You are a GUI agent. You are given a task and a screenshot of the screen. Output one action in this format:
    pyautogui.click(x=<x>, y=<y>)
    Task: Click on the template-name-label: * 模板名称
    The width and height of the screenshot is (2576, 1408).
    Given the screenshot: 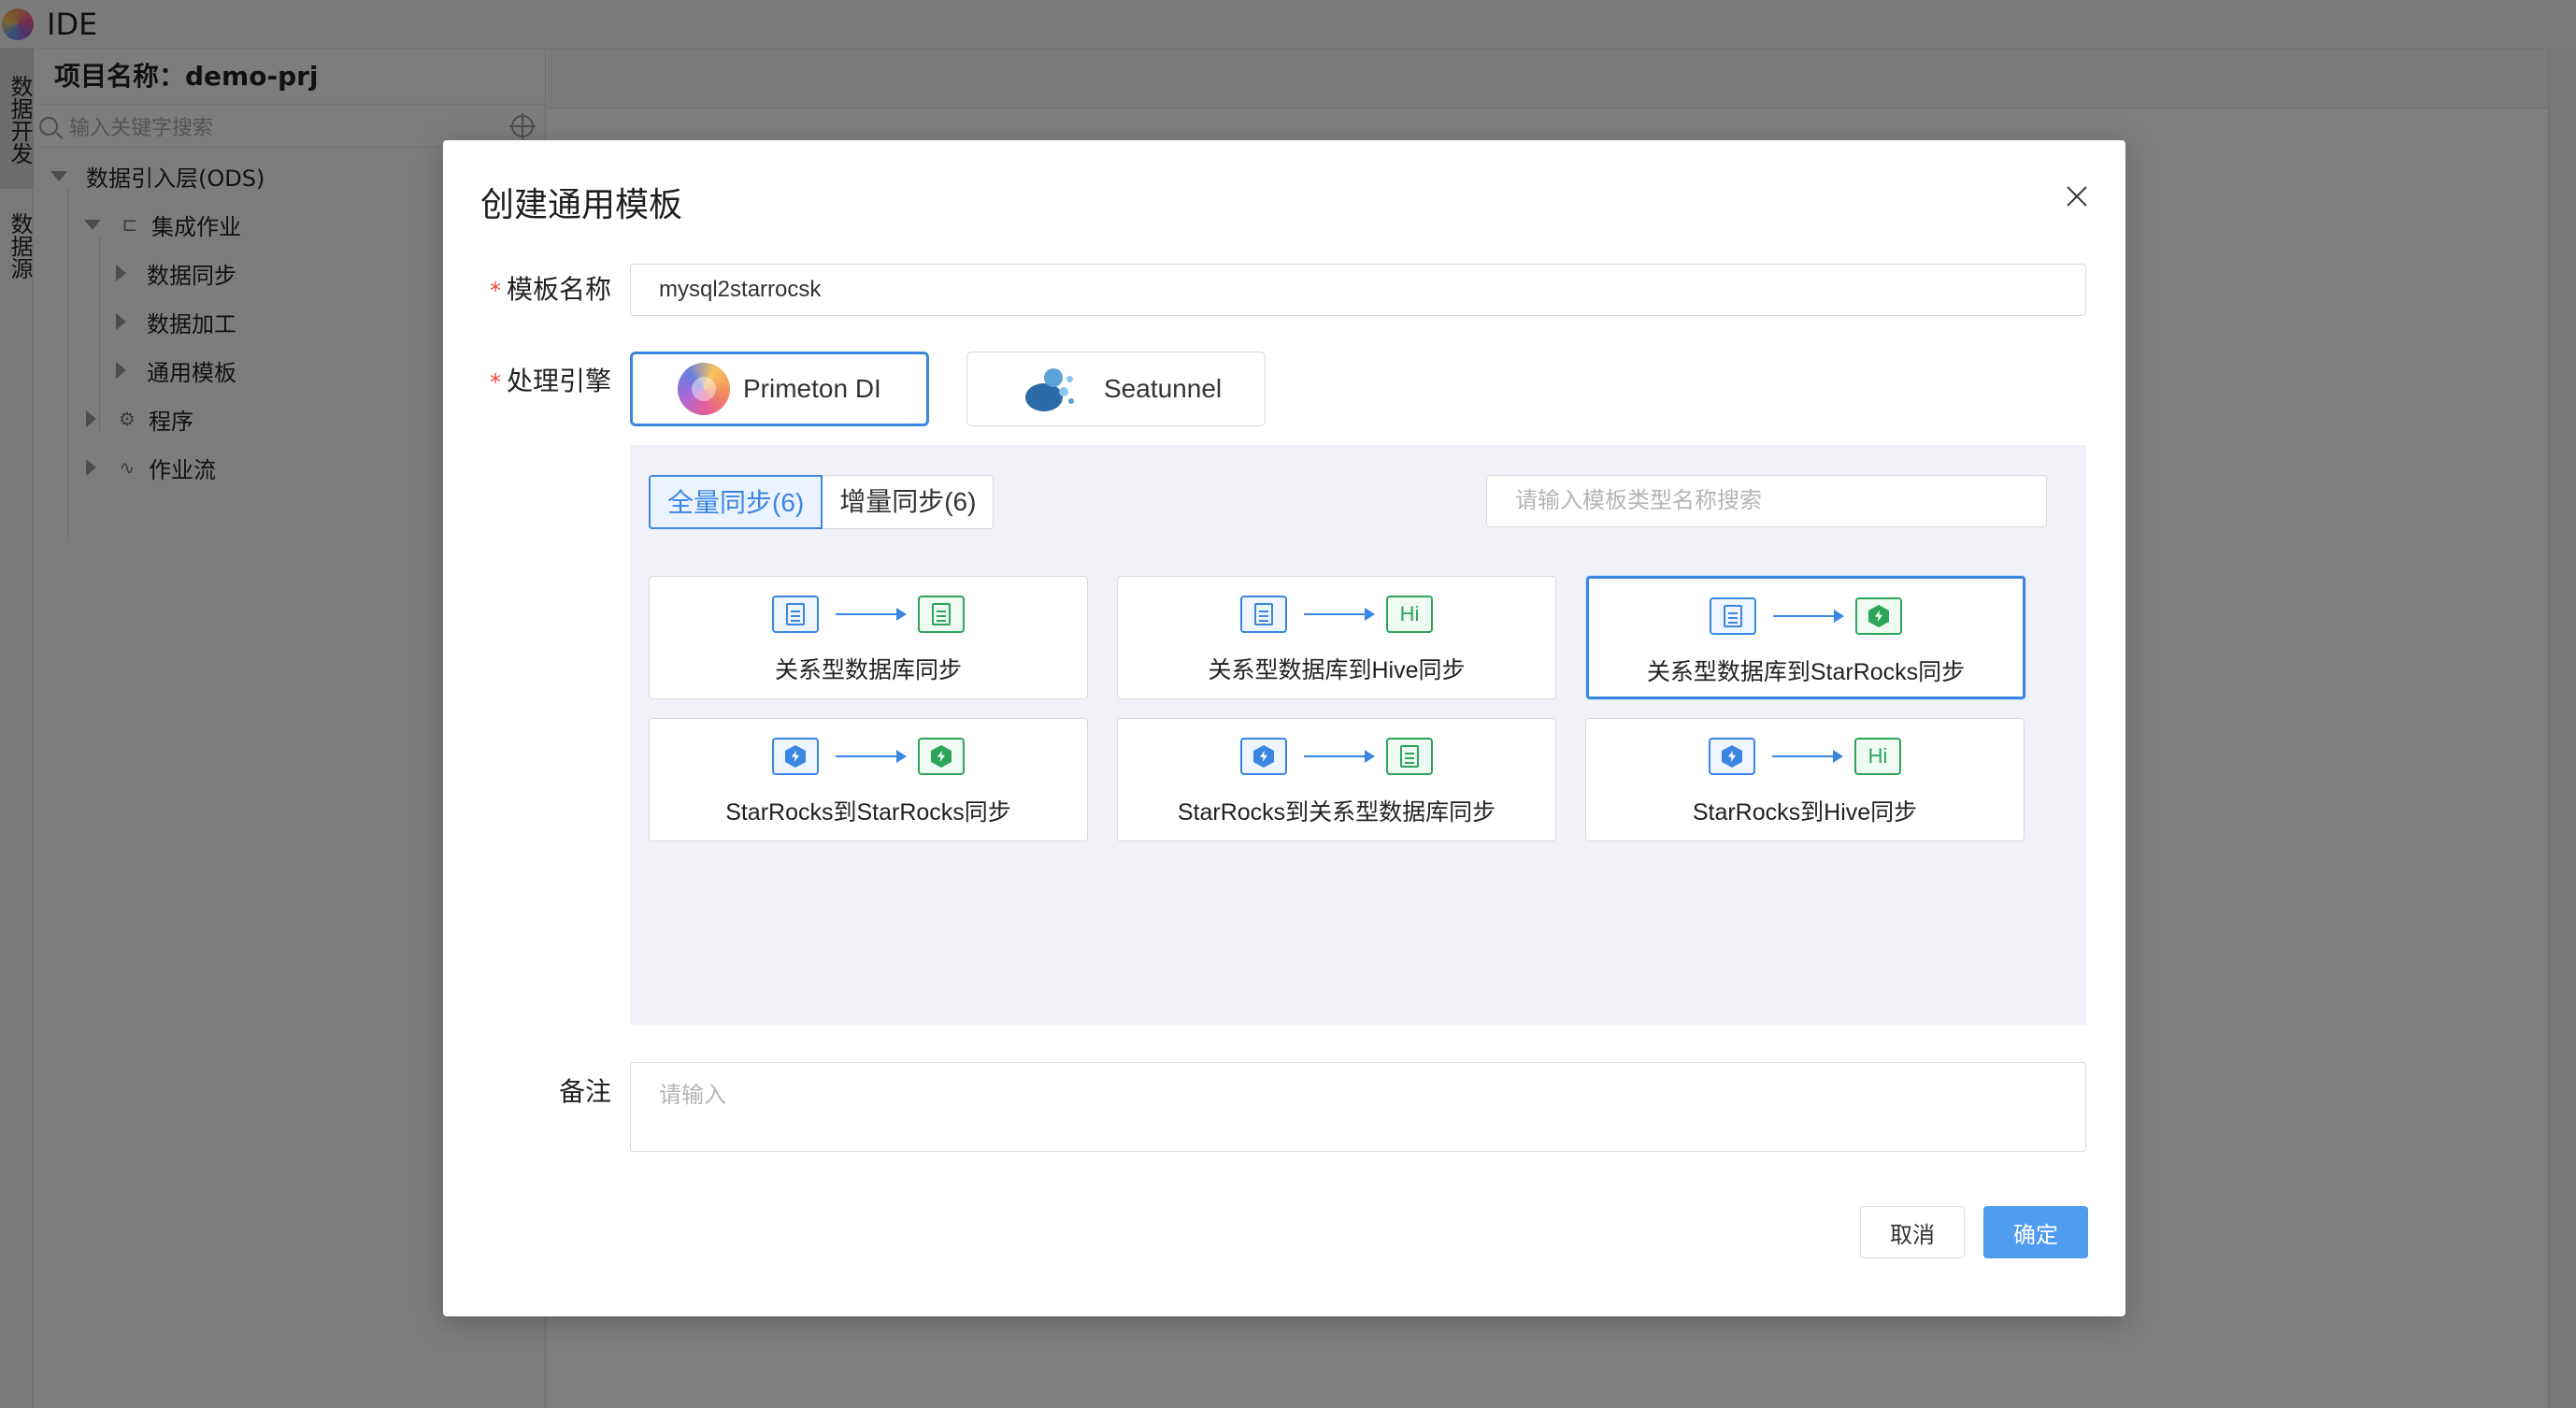 What is the action you would take?
    pyautogui.click(x=550, y=289)
    